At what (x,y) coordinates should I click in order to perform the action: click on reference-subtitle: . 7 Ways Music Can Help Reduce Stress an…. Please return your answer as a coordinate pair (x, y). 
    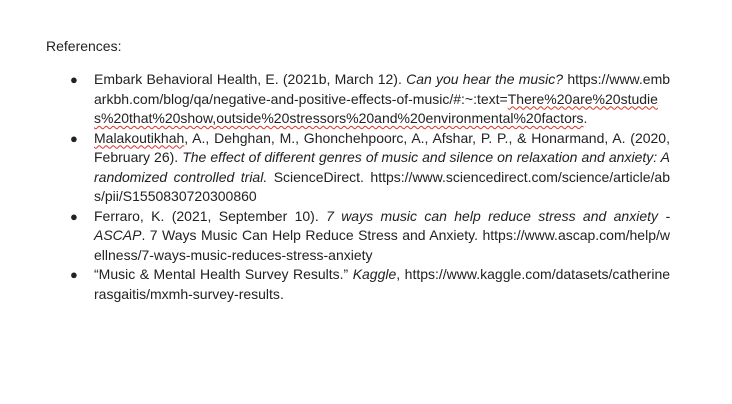
    Looking at the image, I should click on (312, 235).